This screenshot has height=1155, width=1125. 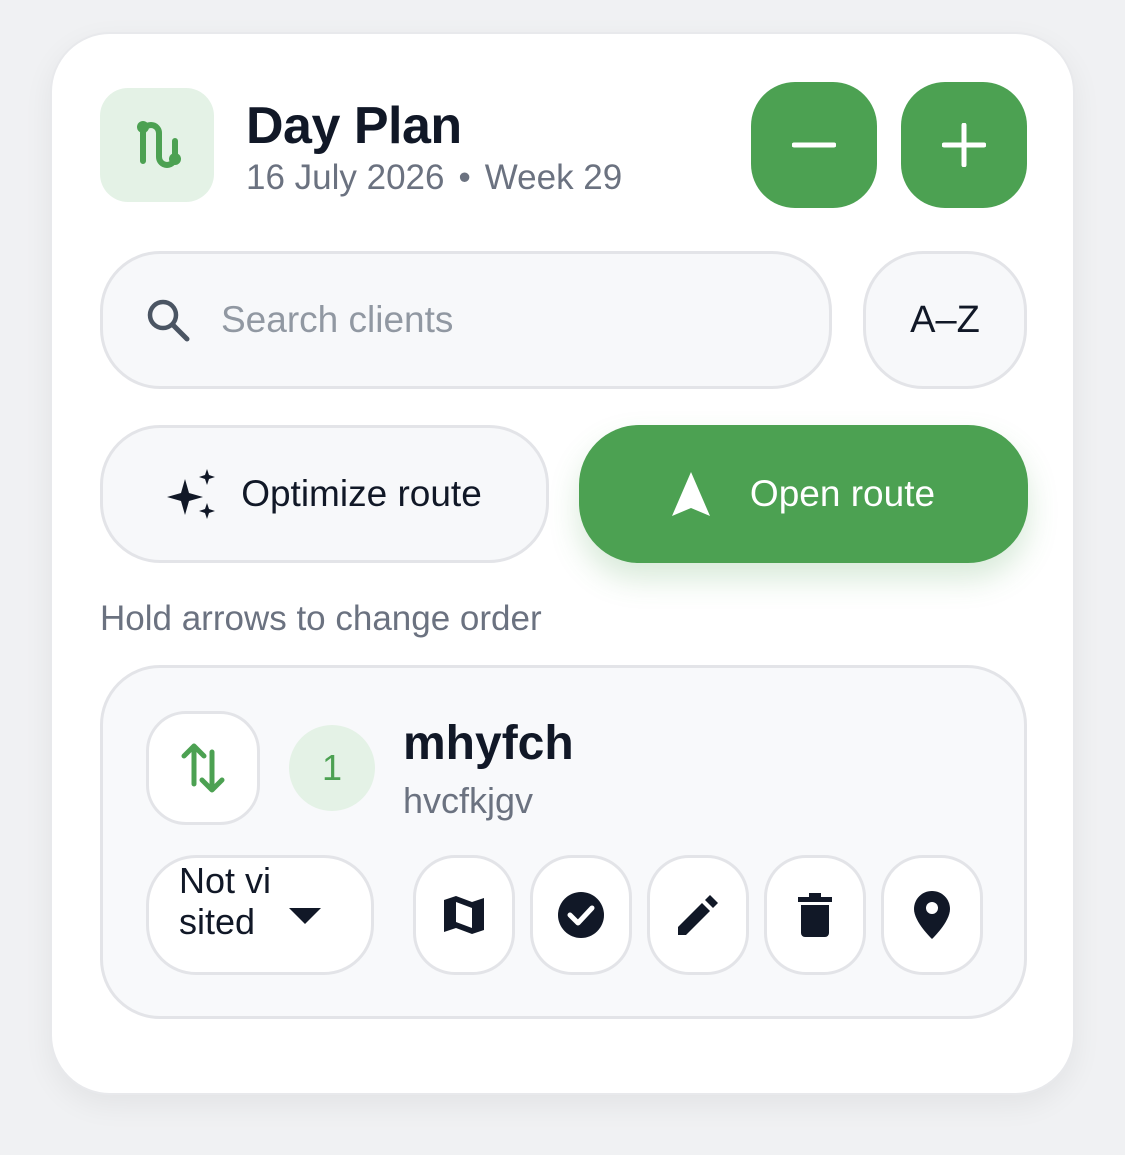 I want to click on visit-status-select: Not visited, so click(x=260, y=915).